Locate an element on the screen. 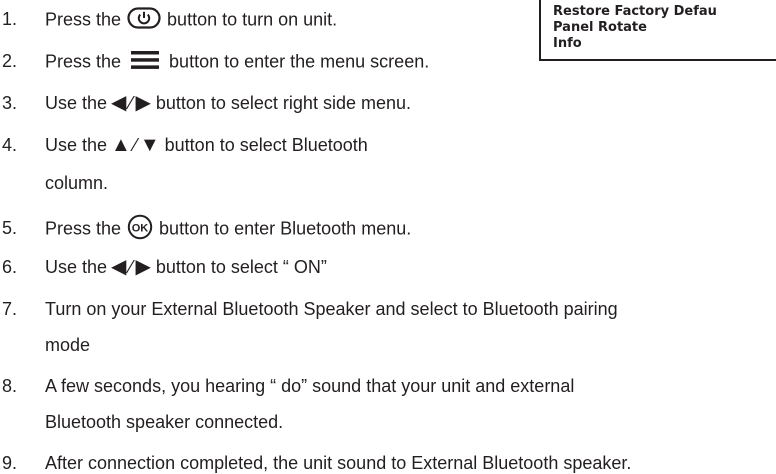 The width and height of the screenshot is (776, 474). step-number: 9. is located at coordinates (10, 463).